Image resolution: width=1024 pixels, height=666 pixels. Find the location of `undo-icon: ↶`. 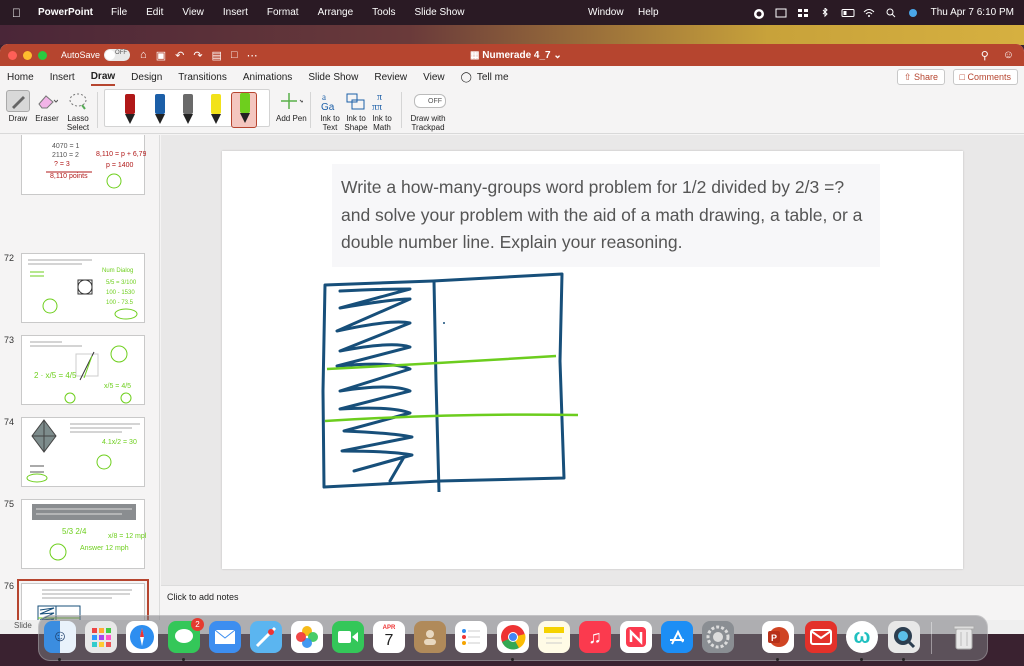

undo-icon: ↶ is located at coordinates (179, 55).